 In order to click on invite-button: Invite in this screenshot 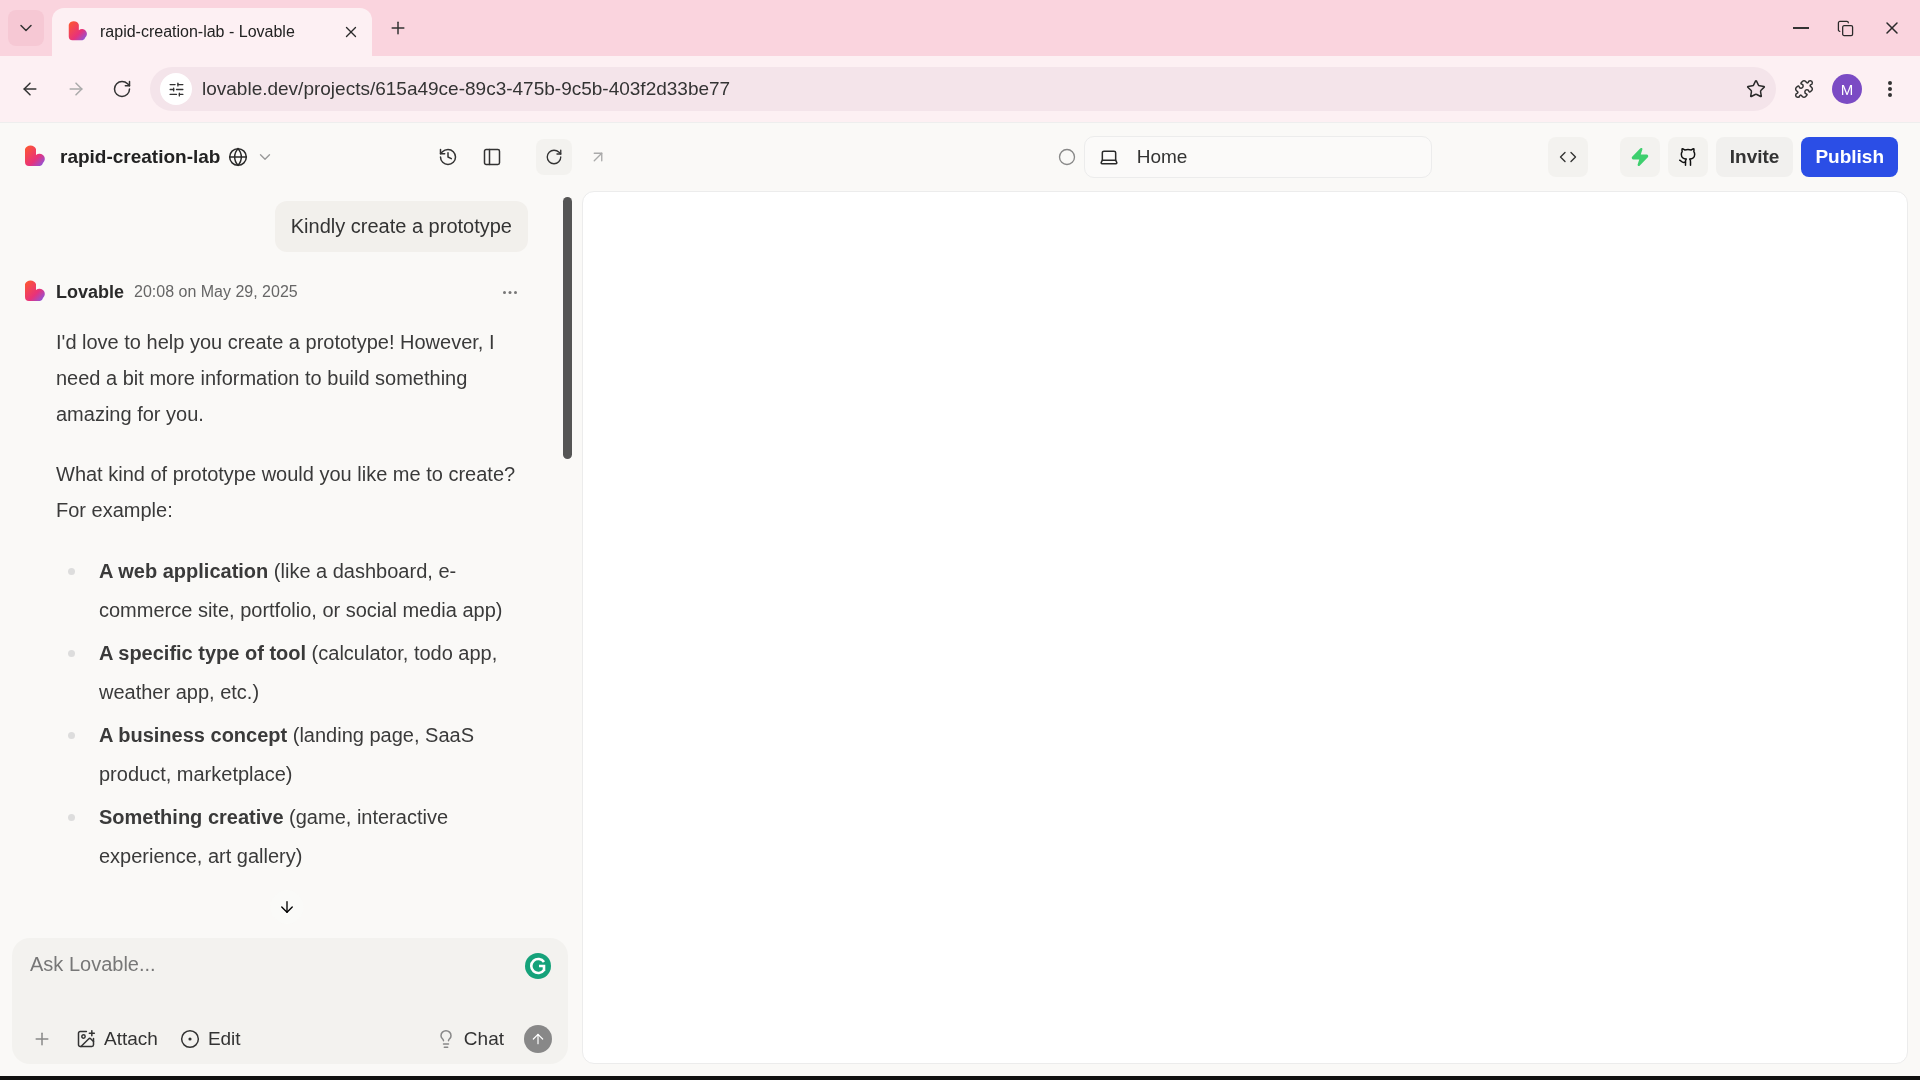, I will do `click(1754, 157)`.